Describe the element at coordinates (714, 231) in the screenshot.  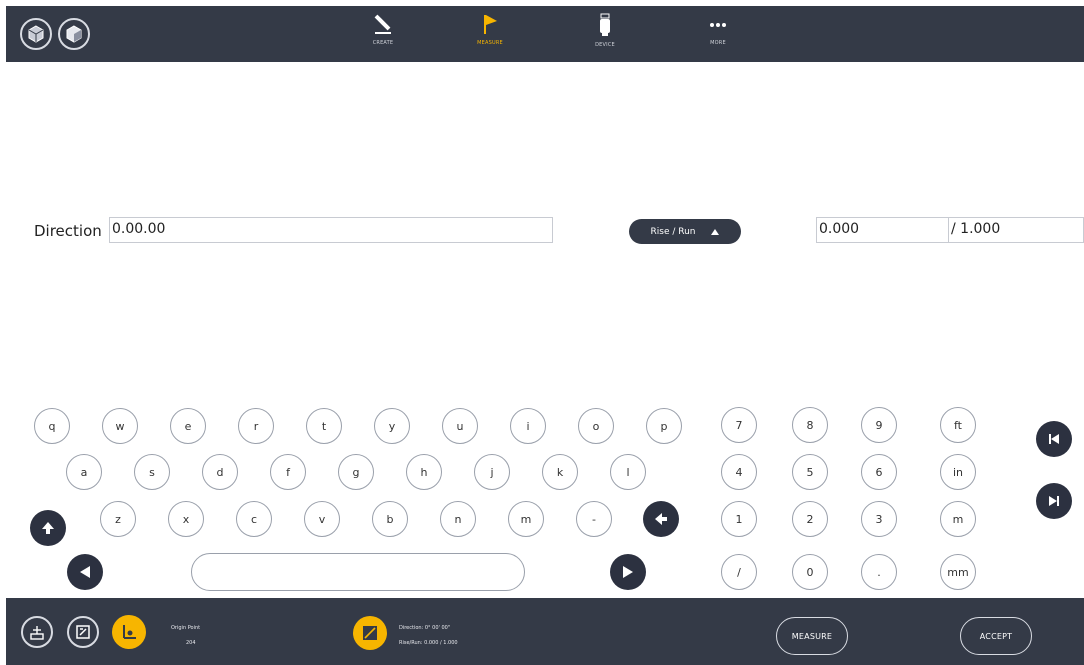
I see `triangle-up-icon` at that location.